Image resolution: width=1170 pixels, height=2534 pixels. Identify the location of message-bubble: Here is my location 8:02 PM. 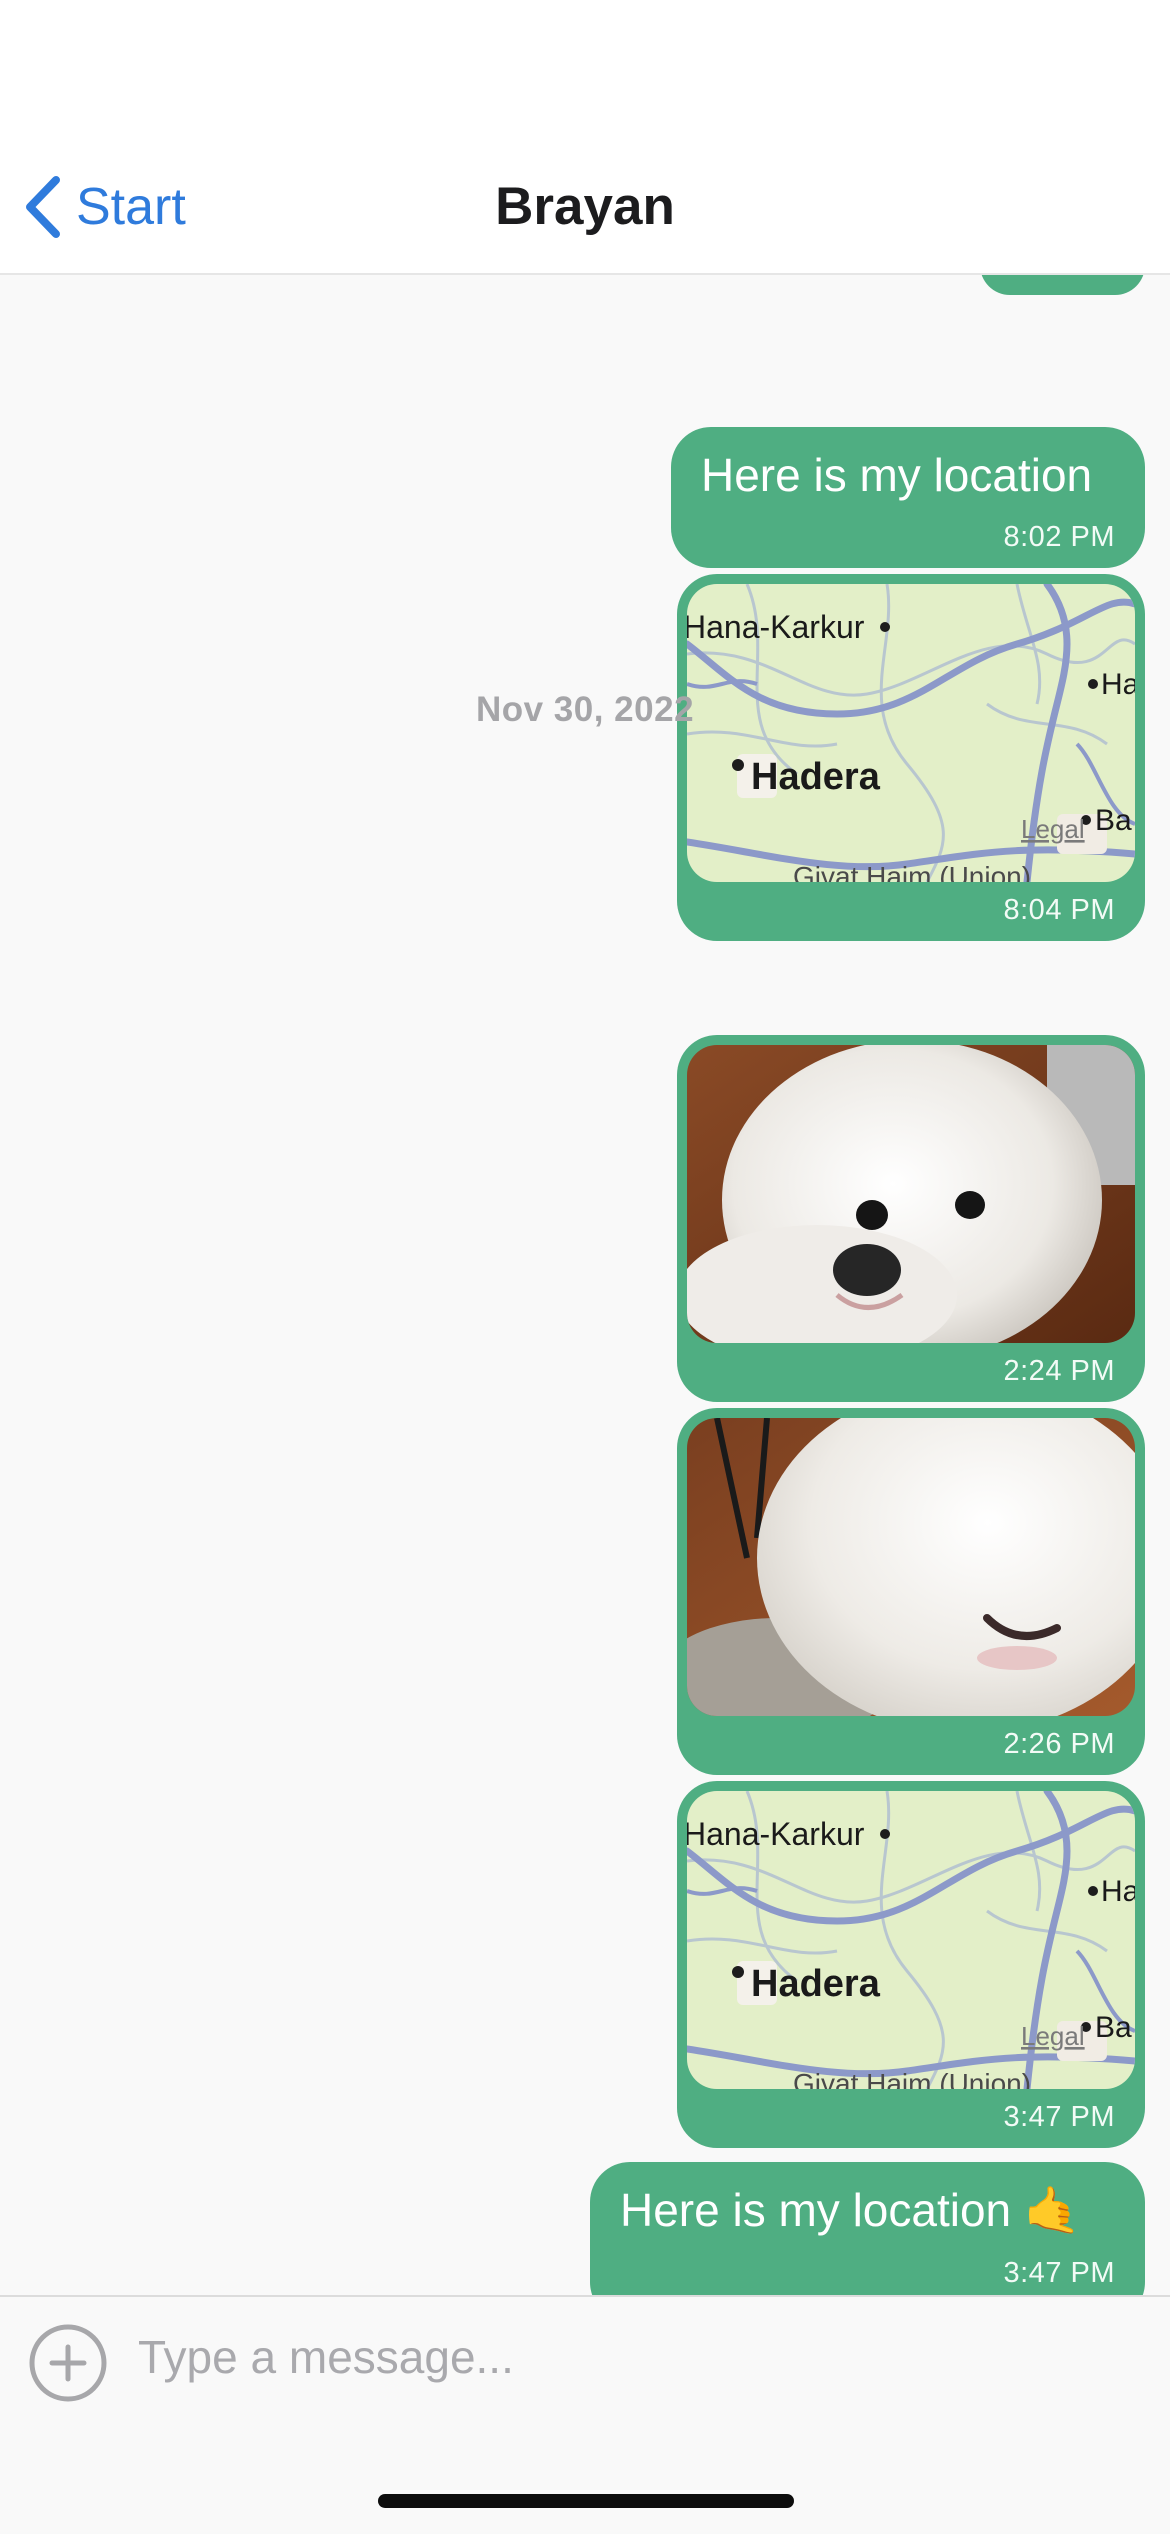
(908, 497).